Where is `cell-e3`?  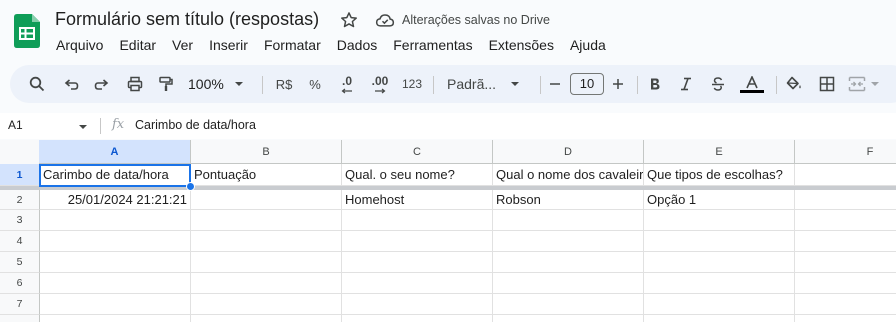 cell-e3 is located at coordinates (719, 220).